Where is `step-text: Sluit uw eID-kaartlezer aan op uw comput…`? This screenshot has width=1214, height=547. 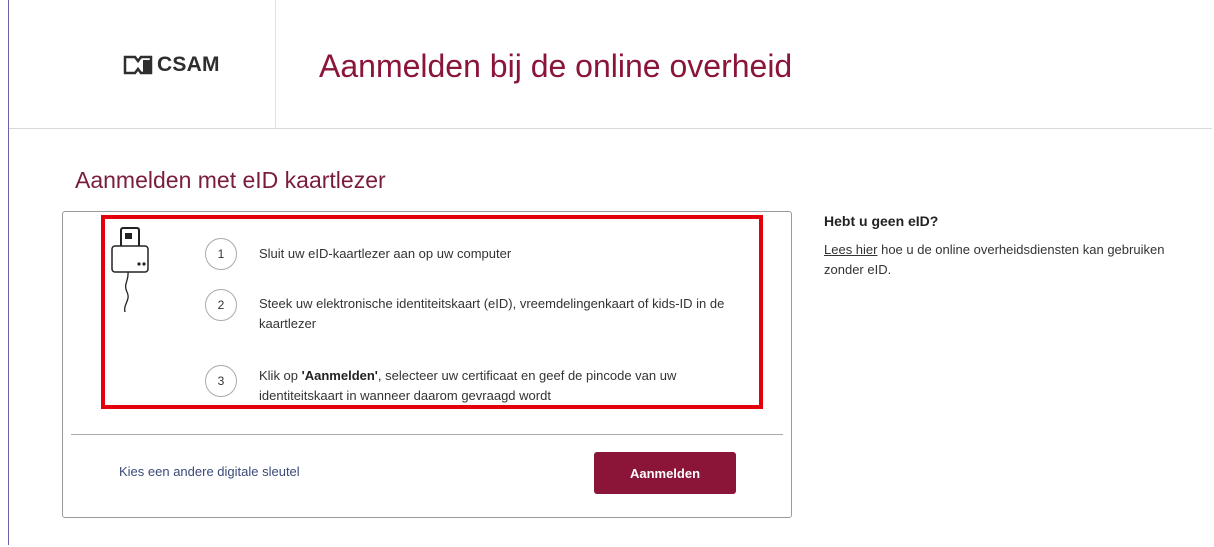
step-text: Sluit uw eID-kaartlezer aan op uw comput… is located at coordinates (385, 253).